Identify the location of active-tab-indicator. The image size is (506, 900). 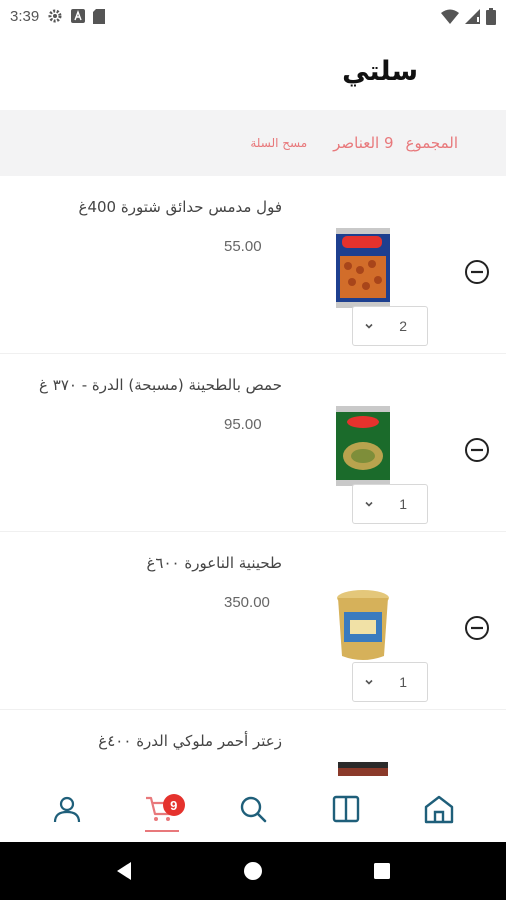
(161, 831).